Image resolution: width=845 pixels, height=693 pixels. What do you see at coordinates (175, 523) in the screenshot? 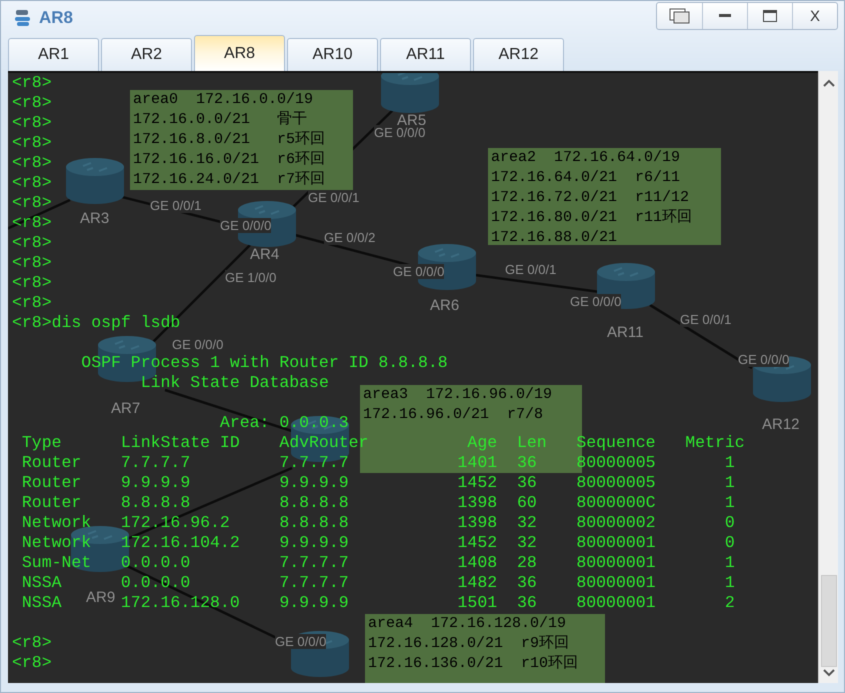
I see `table-cell: 172.16.96.2` at bounding box center [175, 523].